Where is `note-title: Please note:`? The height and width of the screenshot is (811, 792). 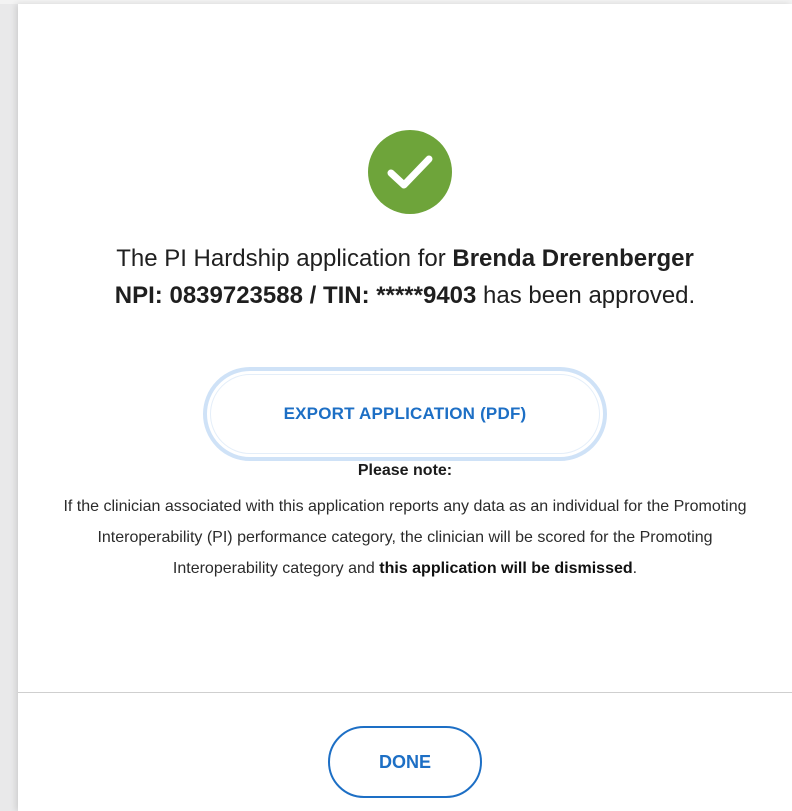
note-title: Please note: is located at coordinates (405, 470).